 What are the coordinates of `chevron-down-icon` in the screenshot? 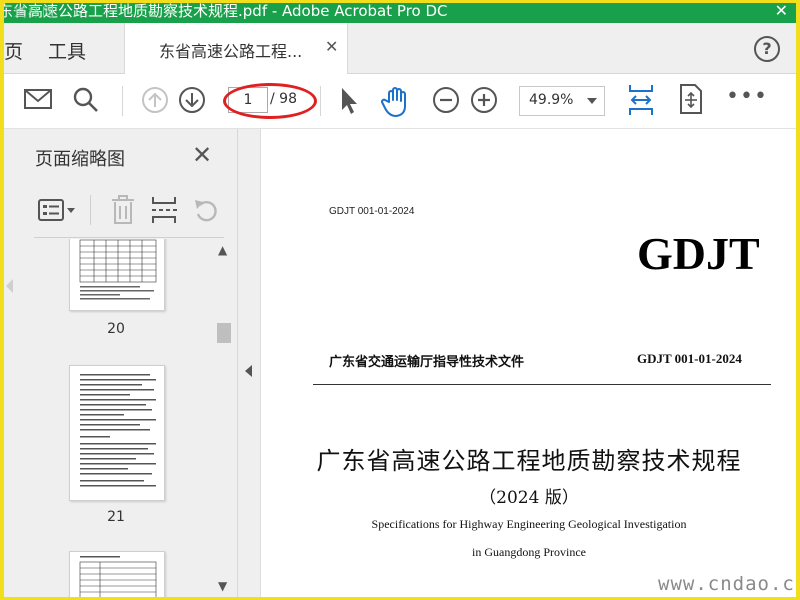 It's located at (592, 101).